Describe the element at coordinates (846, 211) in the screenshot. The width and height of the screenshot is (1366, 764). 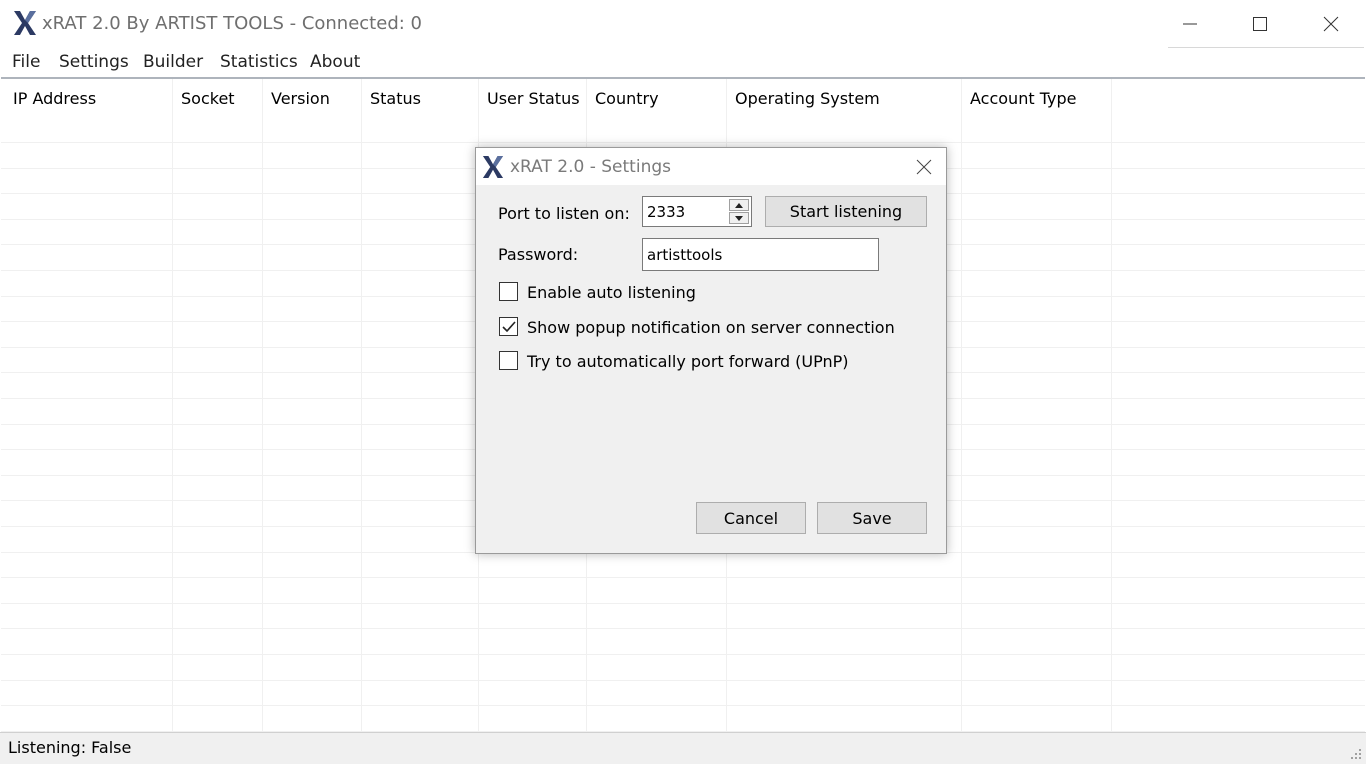
I see `start-listening-button: Start listening` at that location.